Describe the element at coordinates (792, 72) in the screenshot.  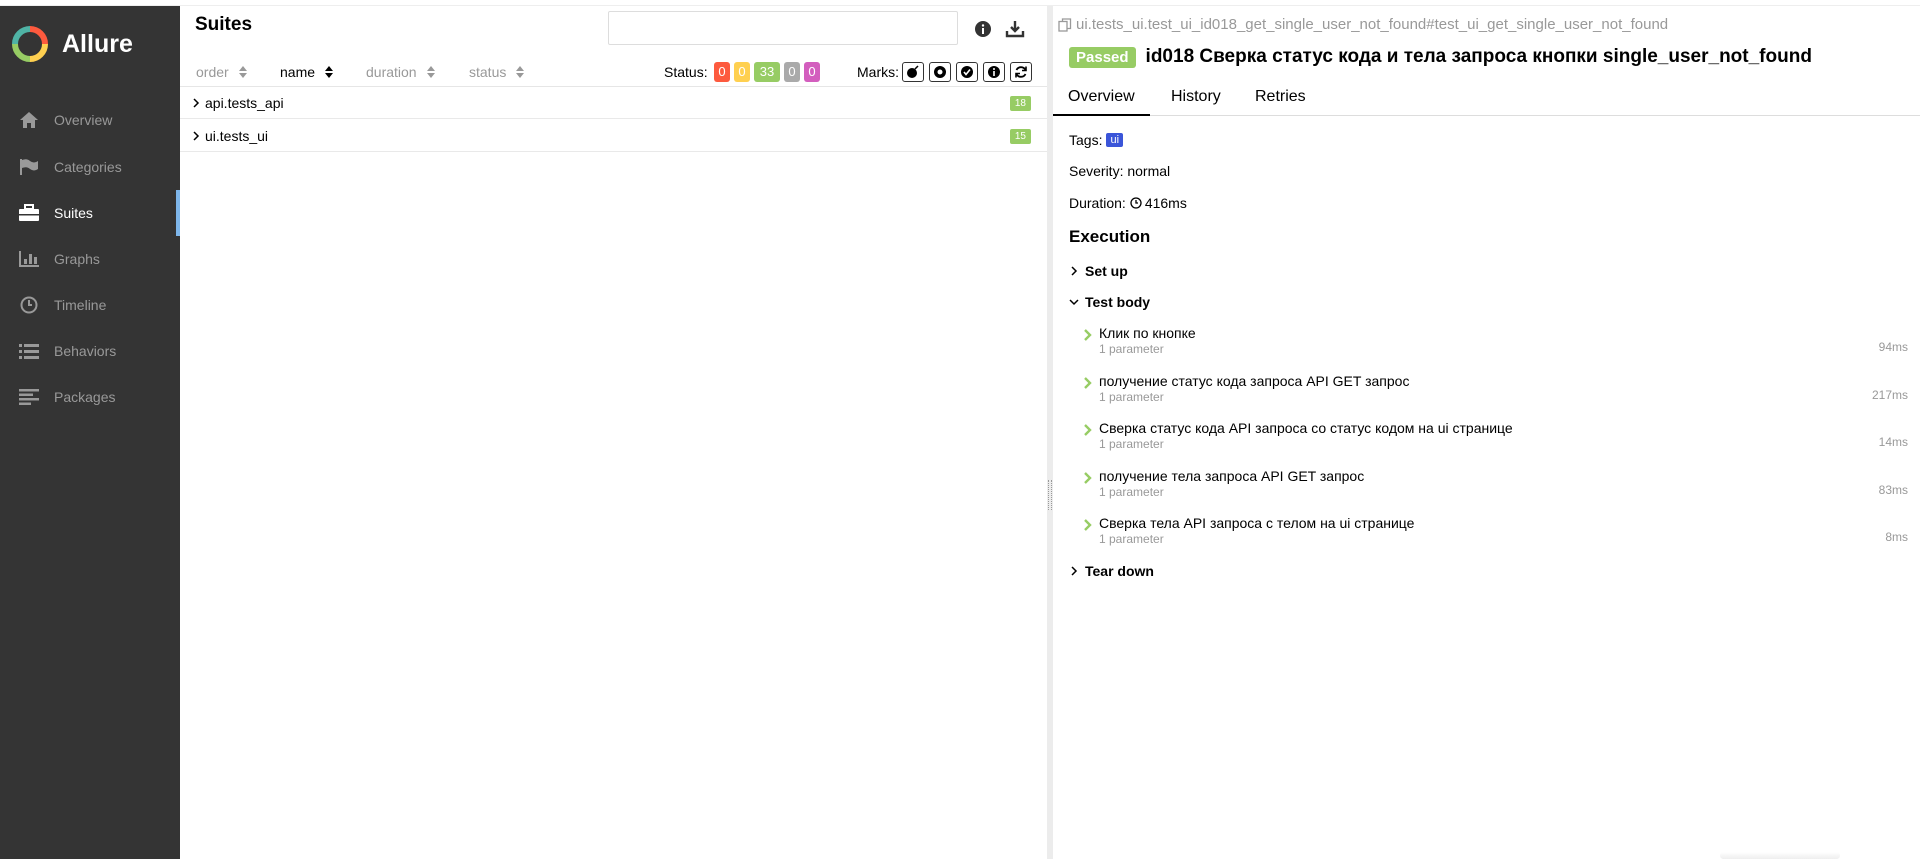
I see `status-filter-skipped: 0` at that location.